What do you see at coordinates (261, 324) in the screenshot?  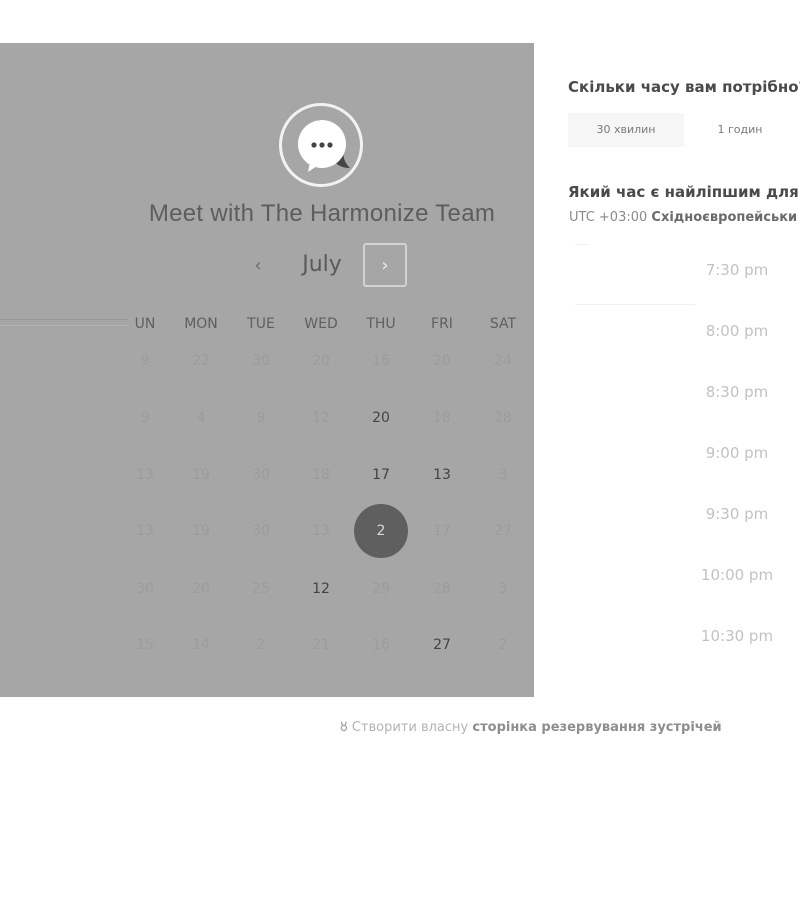 I see `weekday-header: TUE` at bounding box center [261, 324].